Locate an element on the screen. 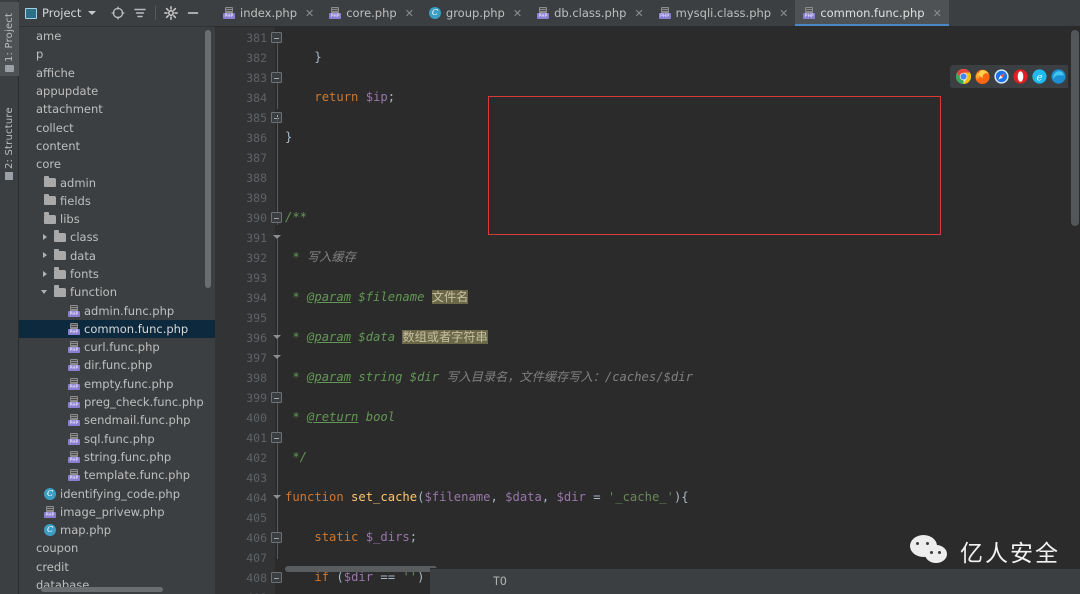  tree-item: PHP template.func.php is located at coordinates (117, 475).